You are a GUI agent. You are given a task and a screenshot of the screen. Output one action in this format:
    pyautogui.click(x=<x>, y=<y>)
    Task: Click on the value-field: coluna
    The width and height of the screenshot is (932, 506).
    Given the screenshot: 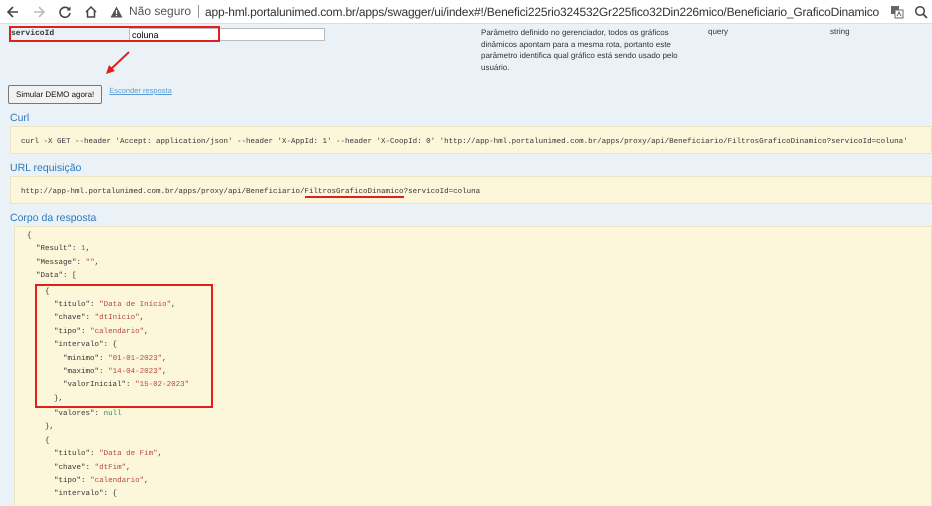 What is the action you would take?
    pyautogui.click(x=227, y=34)
    